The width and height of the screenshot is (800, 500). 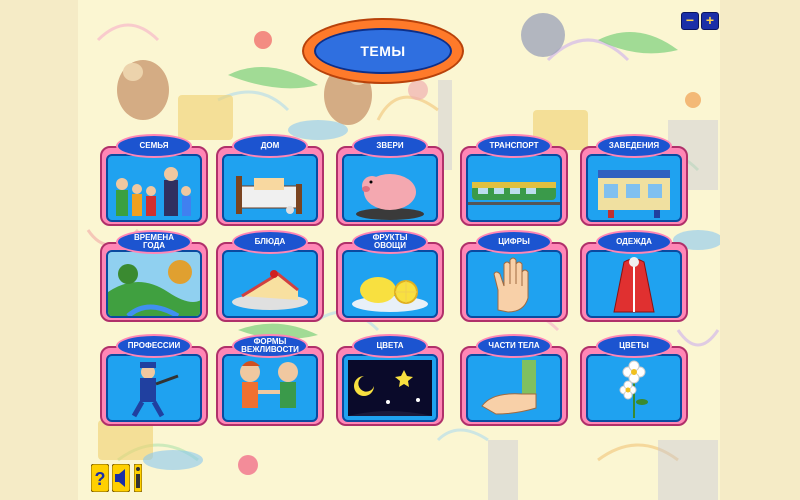 I want to click on theme-card-9: ЦИФРЫ, so click(x=514, y=277).